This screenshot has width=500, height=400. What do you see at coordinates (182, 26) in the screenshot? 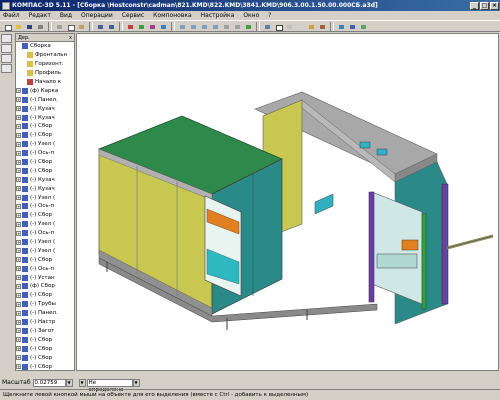
I see `zoom-in-icon` at bounding box center [182, 26].